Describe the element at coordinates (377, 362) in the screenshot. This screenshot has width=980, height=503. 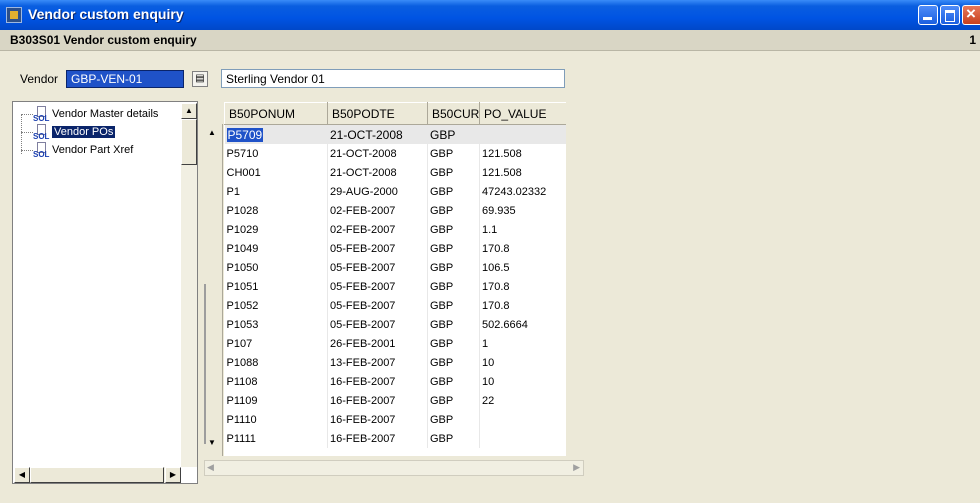
I see `table-cell: 13-FEB-2007` at that location.